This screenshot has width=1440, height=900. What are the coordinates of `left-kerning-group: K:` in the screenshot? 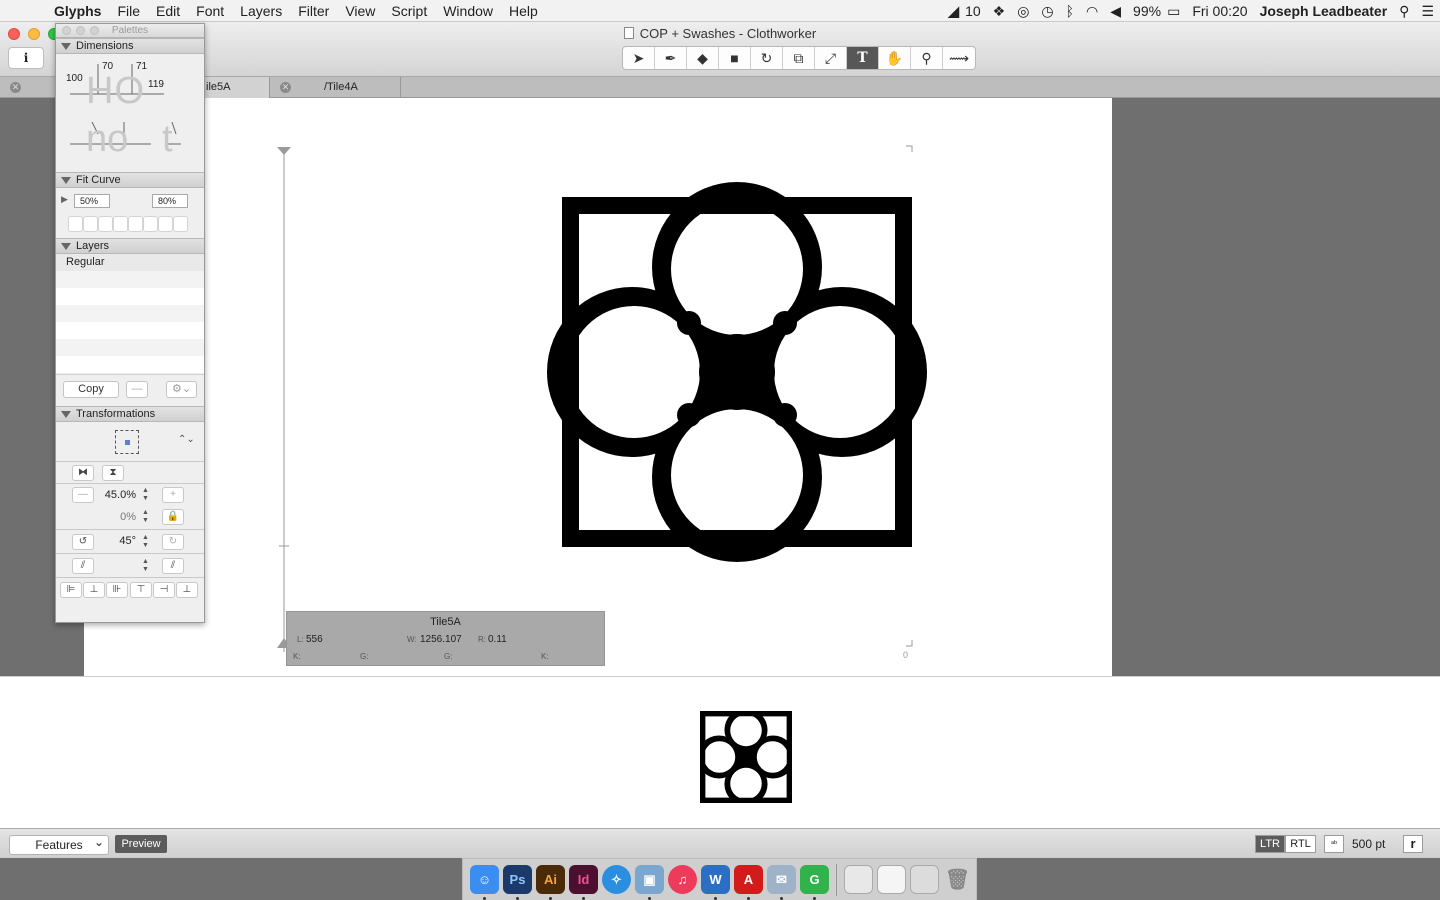 It's located at (297, 656).